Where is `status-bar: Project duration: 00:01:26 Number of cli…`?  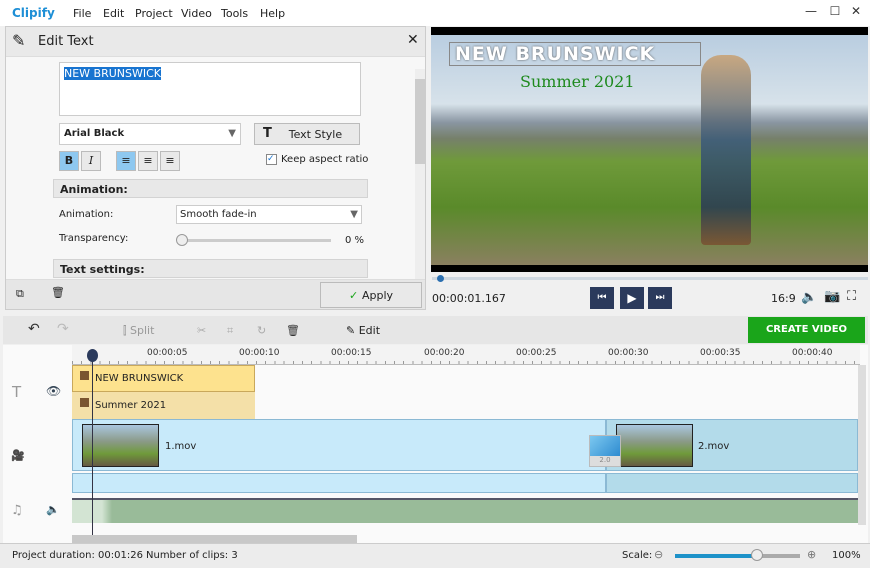 status-bar: Project duration: 00:01:26 Number of cli… is located at coordinates (435, 555).